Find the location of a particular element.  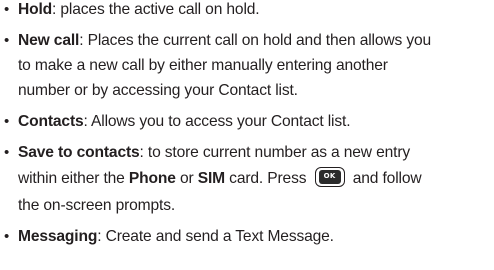

ok-key-label: OK is located at coordinates (329, 176).